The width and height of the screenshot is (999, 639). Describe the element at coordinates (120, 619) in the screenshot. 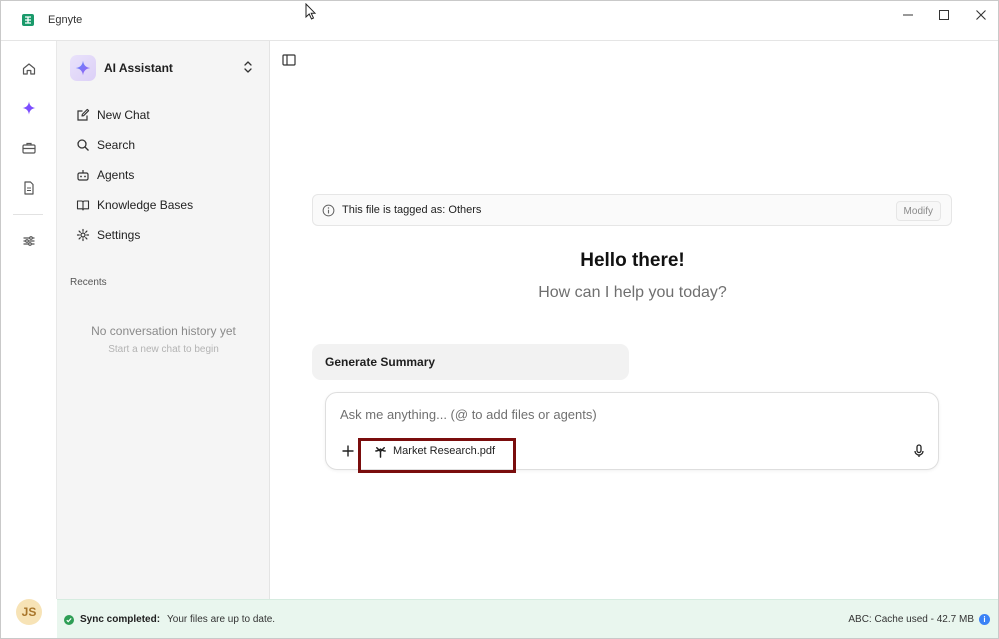

I see `sync-status-label: Sync completed:` at that location.